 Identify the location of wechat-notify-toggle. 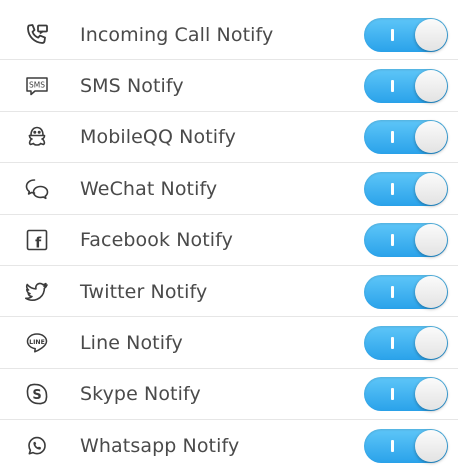
(406, 188).